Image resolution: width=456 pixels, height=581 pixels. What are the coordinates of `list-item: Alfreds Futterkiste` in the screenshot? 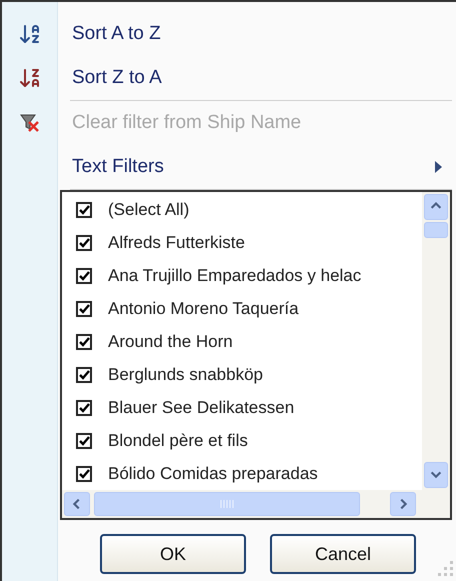 It's located at (176, 243).